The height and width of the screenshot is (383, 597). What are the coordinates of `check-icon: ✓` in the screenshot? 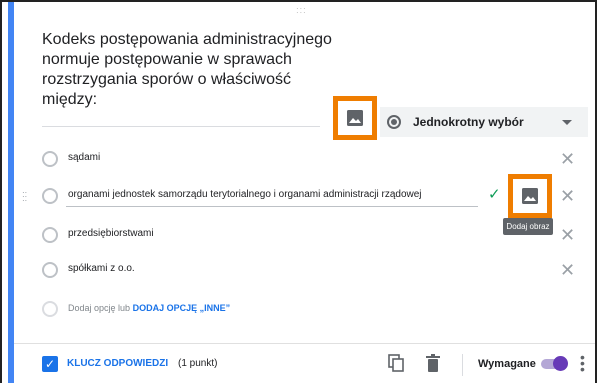 It's located at (494, 194).